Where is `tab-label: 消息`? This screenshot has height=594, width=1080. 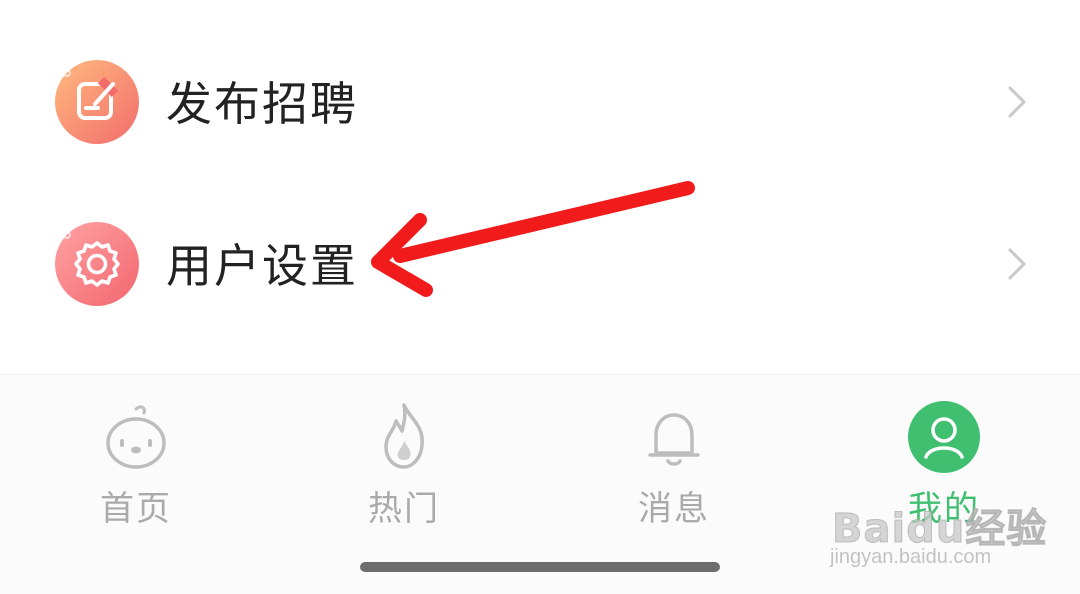
tab-label: 消息 is located at coordinates (674, 509).